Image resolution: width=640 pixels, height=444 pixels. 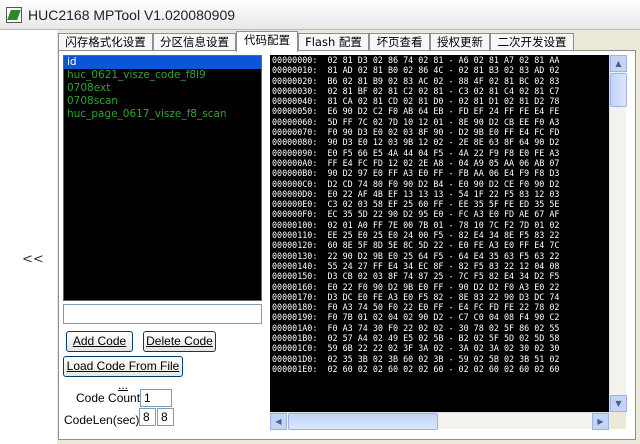 What do you see at coordinates (439, 421) in the screenshot?
I see `hex-horizontal-scrollbar: ◀ ▶` at bounding box center [439, 421].